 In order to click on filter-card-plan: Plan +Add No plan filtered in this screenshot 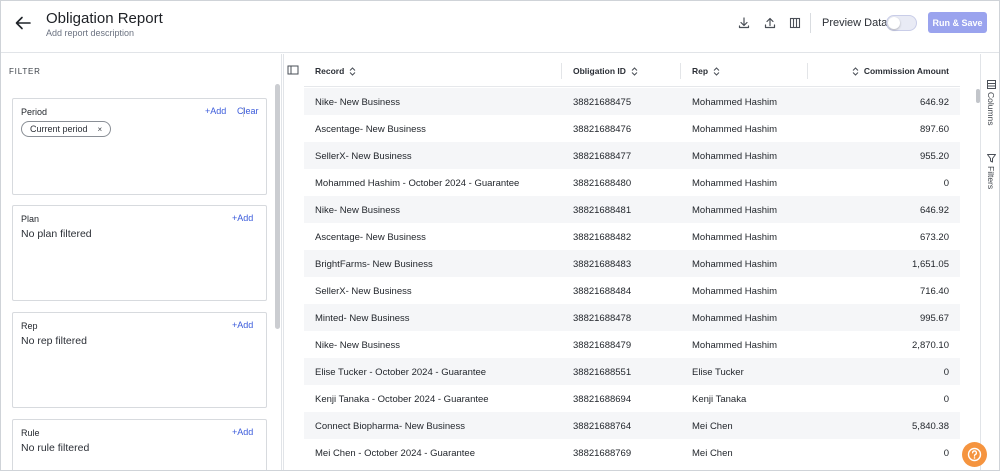, I will do `click(139, 253)`.